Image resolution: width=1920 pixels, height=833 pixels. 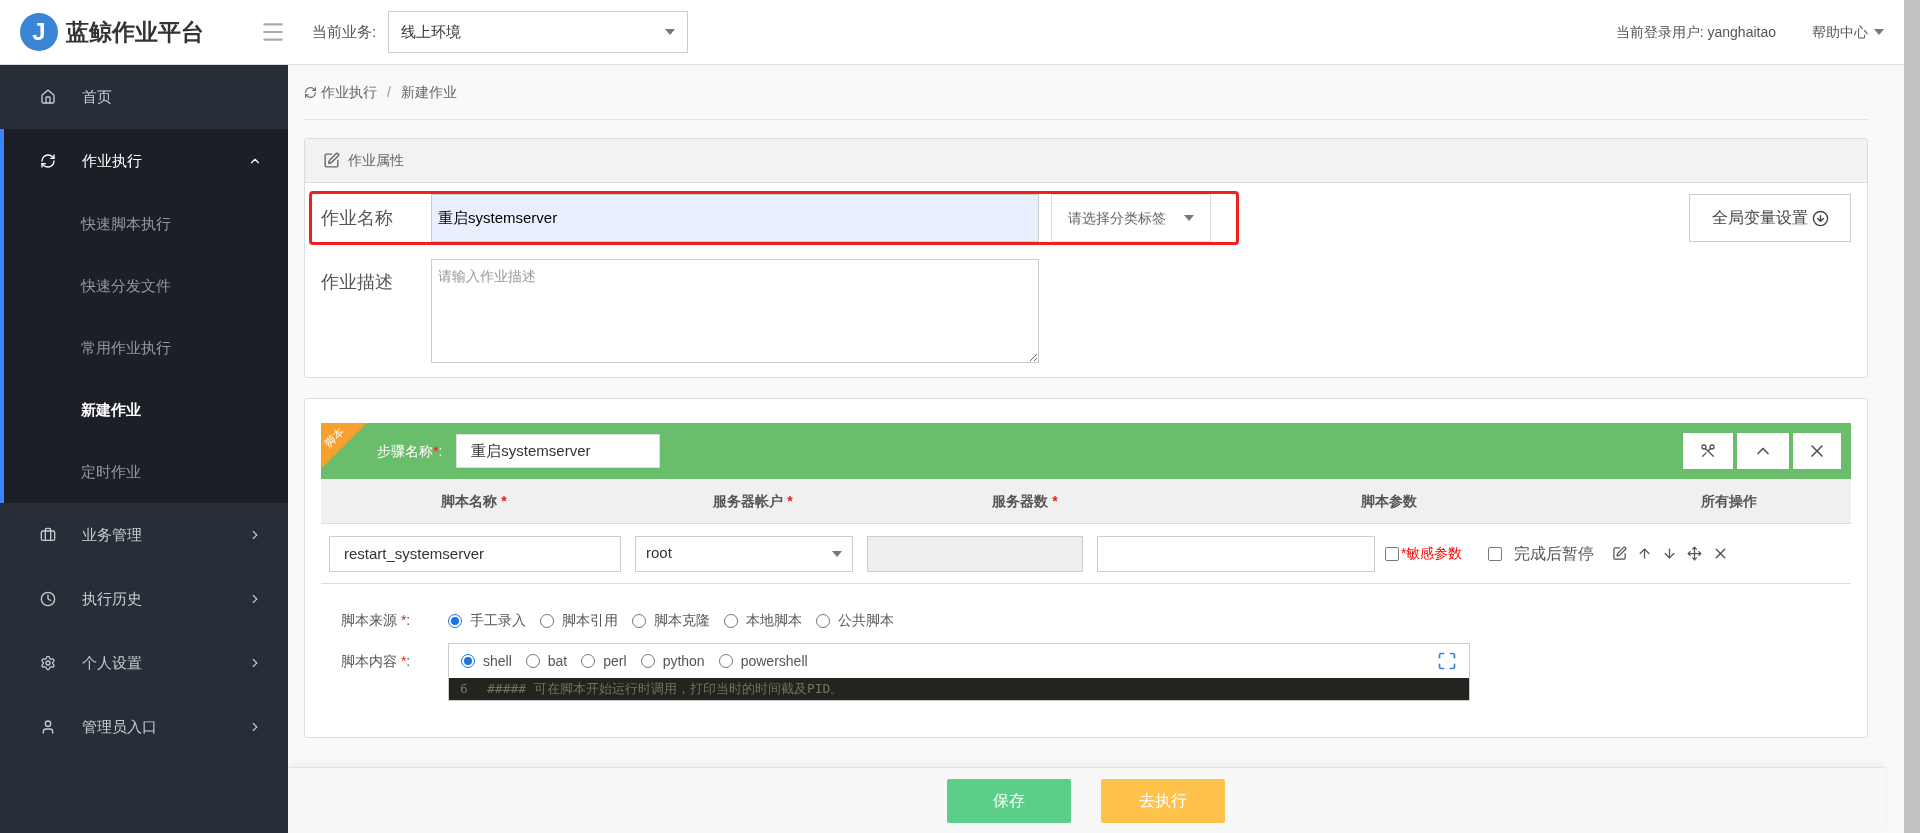 What do you see at coordinates (376, 661) in the screenshot?
I see `field-label: 脚本内容 *:` at bounding box center [376, 661].